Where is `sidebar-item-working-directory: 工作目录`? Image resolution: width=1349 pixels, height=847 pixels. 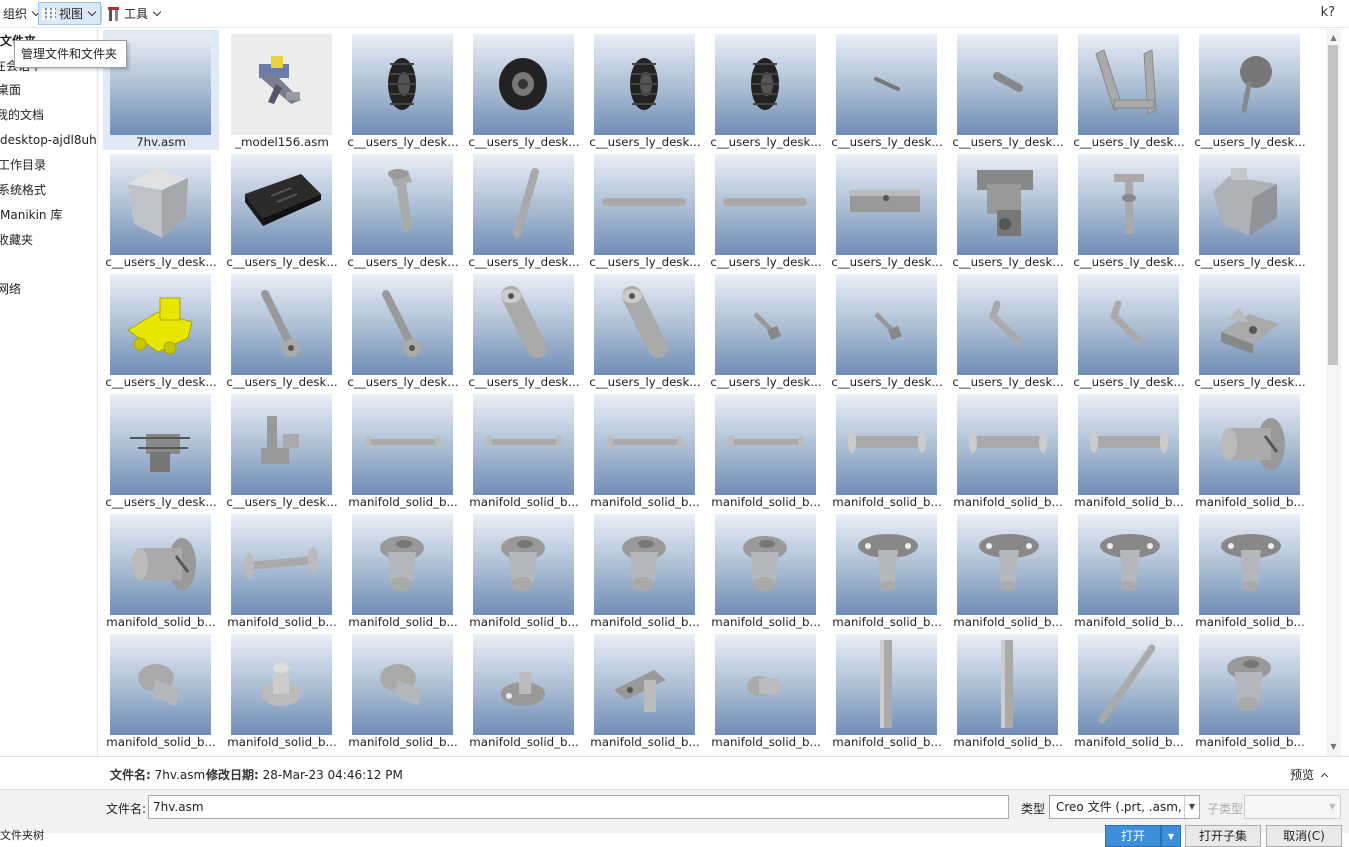 sidebar-item-working-directory: 工作目录 is located at coordinates (23, 165).